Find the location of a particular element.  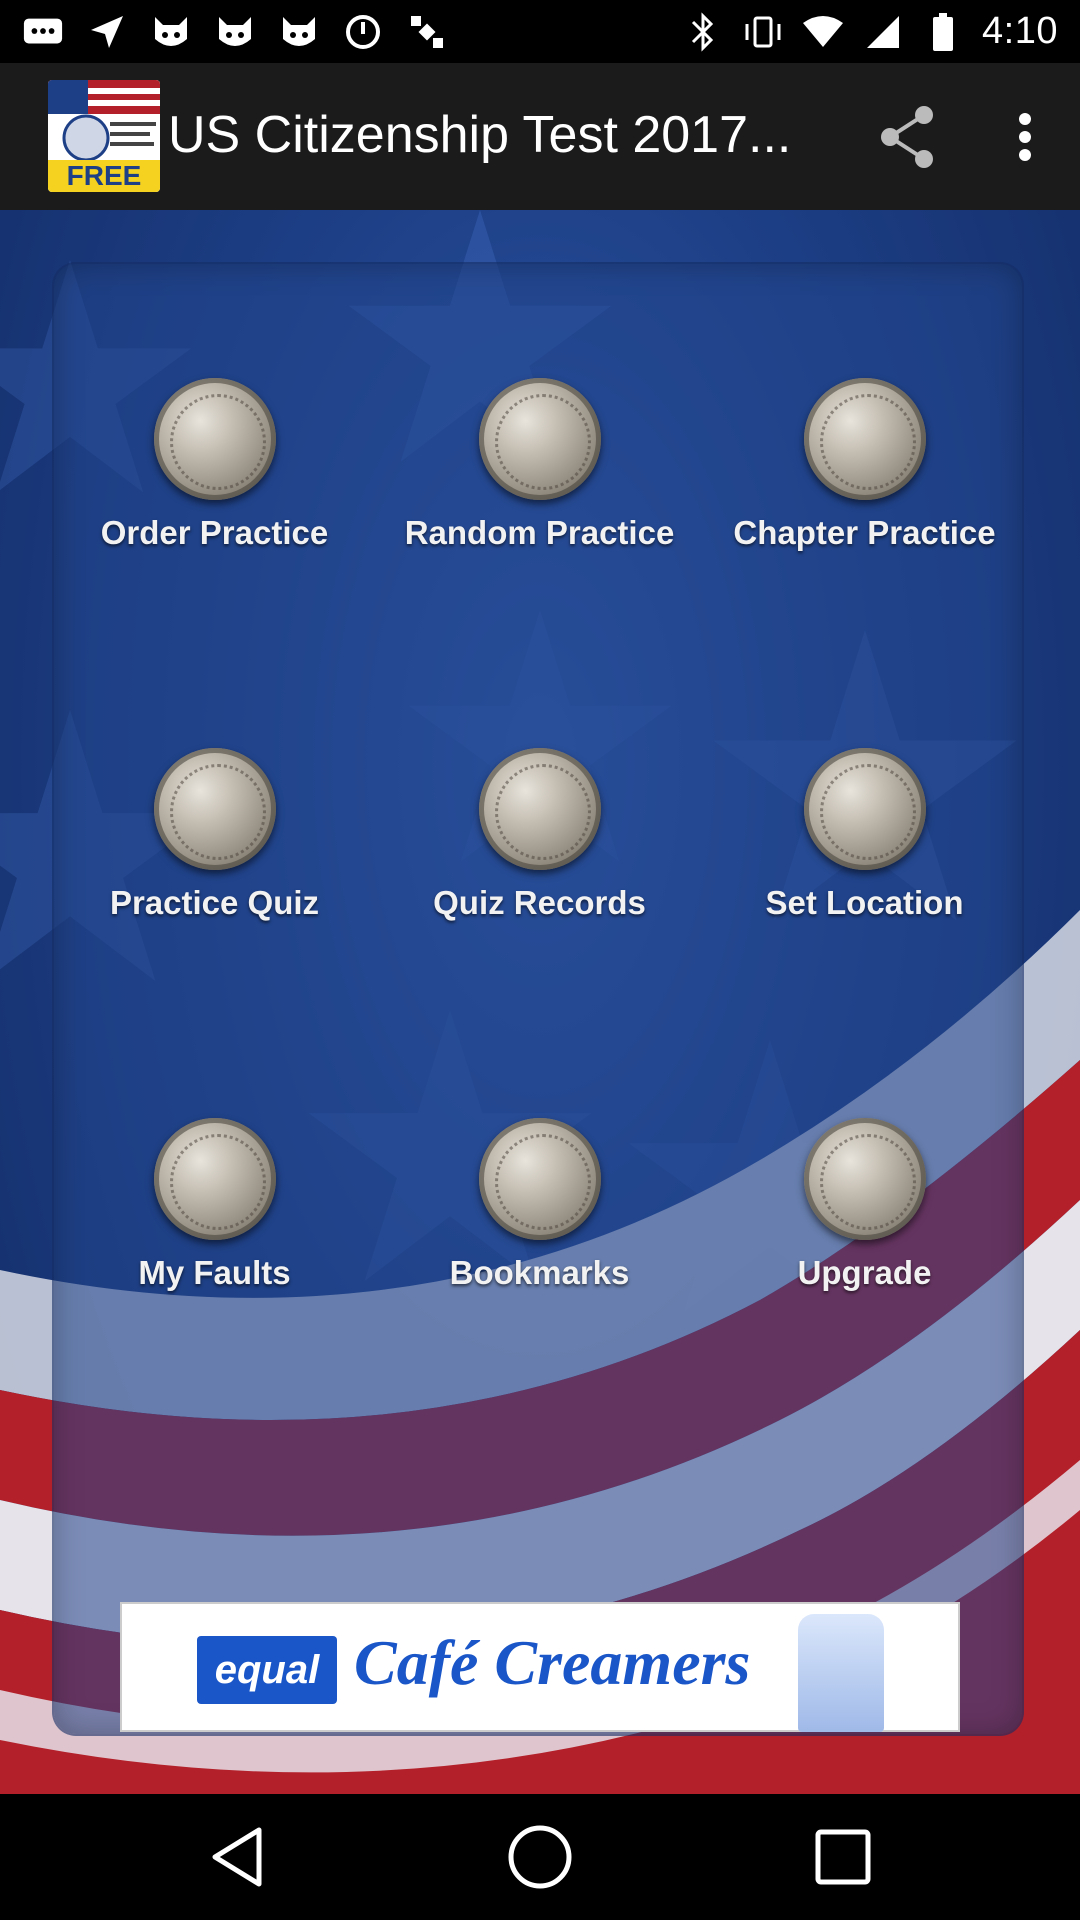

menu-item-chapter-practice: Chapter Practice is located at coordinates (864, 493).